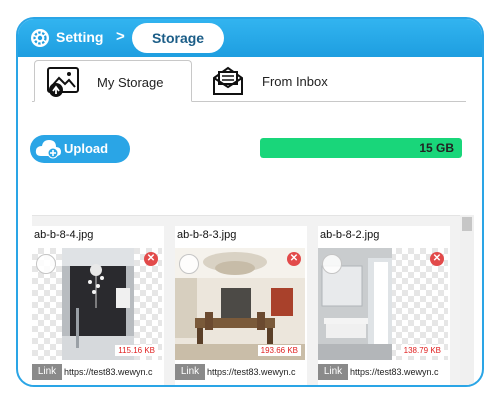 Image resolution: width=500 pixels, height=400 pixels. Describe the element at coordinates (178, 38) in the screenshot. I see `breadcrumb-storage: Storage` at that location.